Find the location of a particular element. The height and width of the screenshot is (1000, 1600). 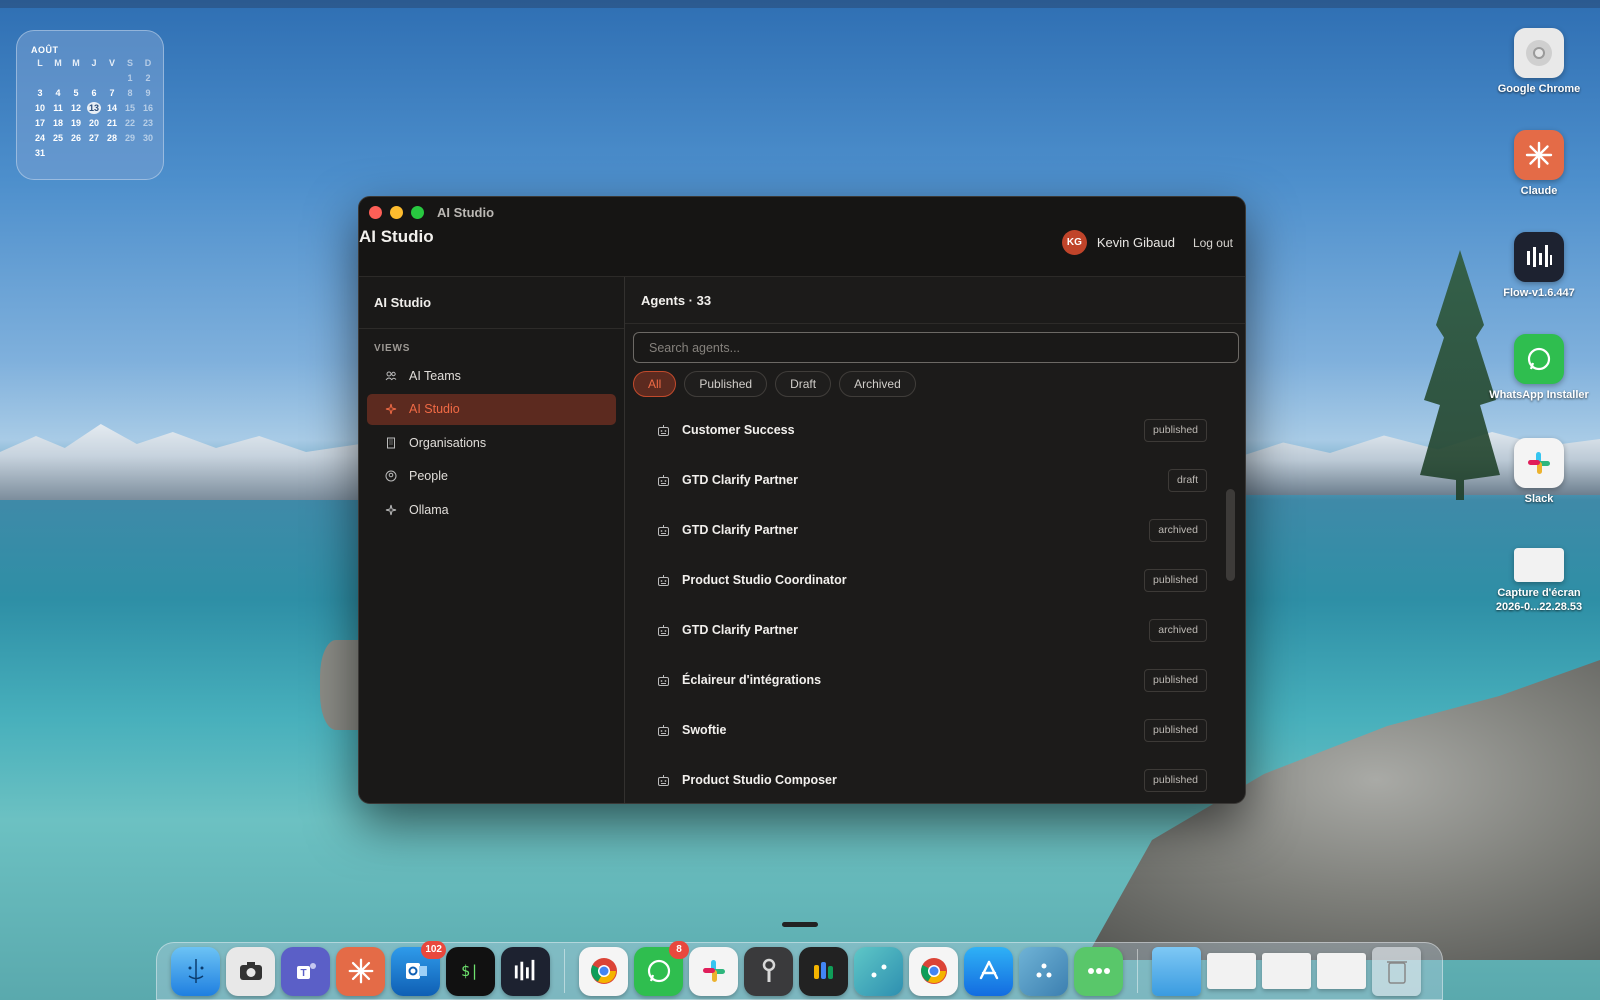

desktop-icon-label: Capture d'écran 2026-0...22.28.53 is located at coordinates (1539, 600).